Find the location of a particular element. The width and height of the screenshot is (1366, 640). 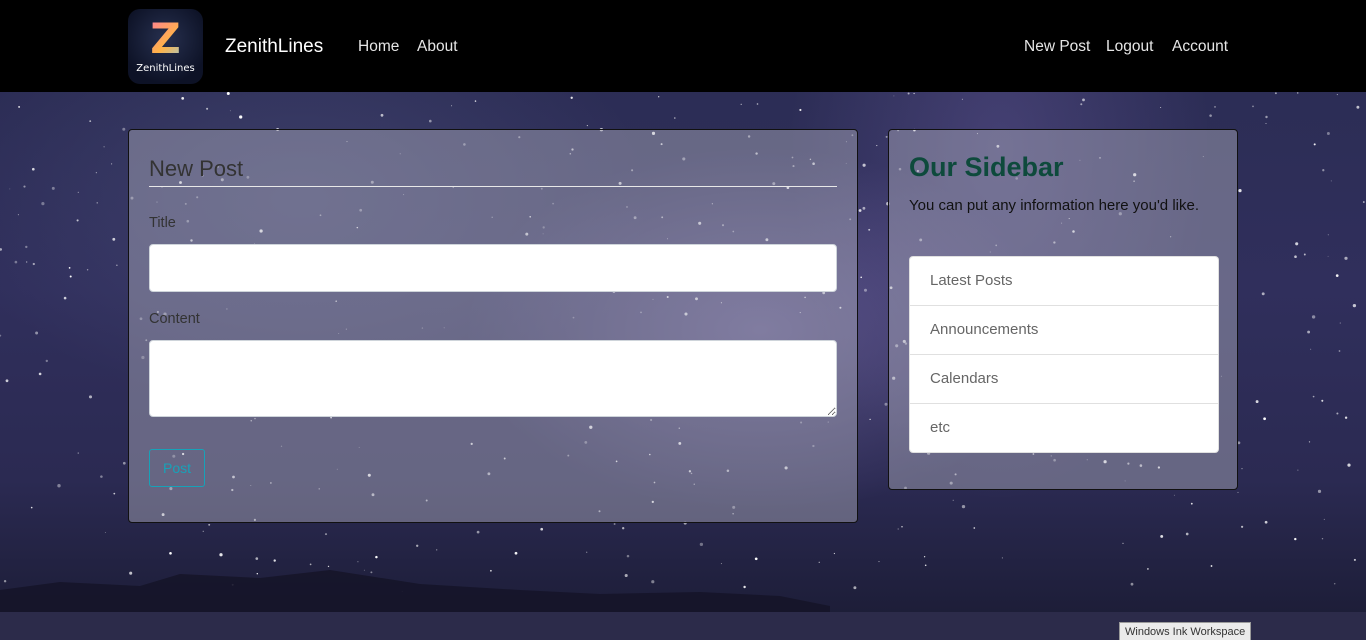

content-label: Content is located at coordinates (174, 319).